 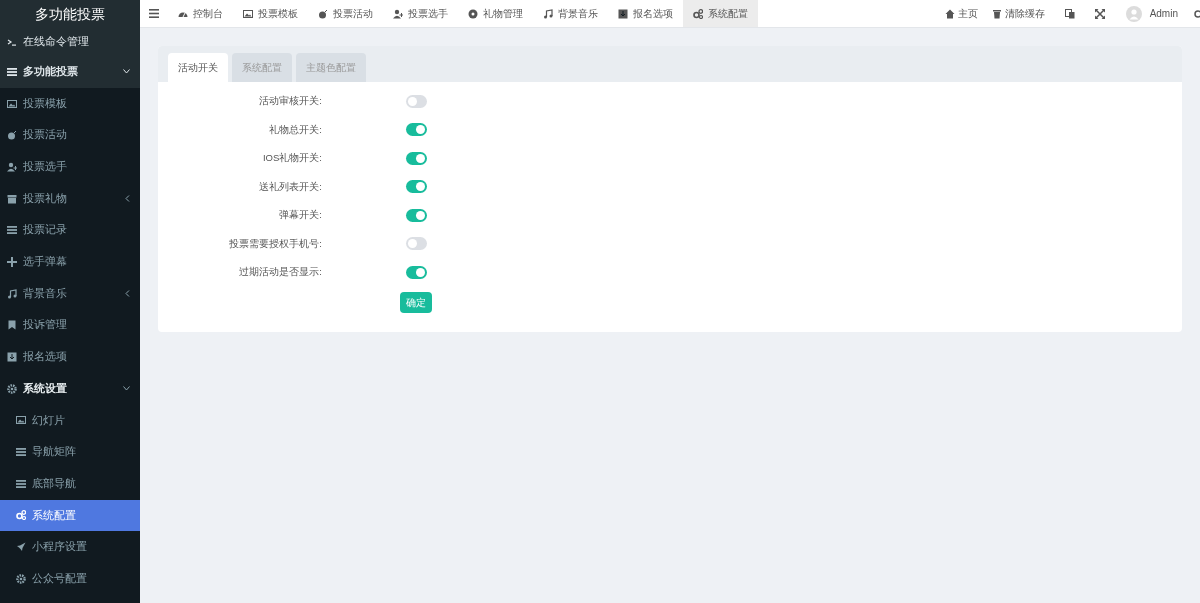 What do you see at coordinates (70, 230) in the screenshot?
I see `sidebar-item: 投票记录` at bounding box center [70, 230].